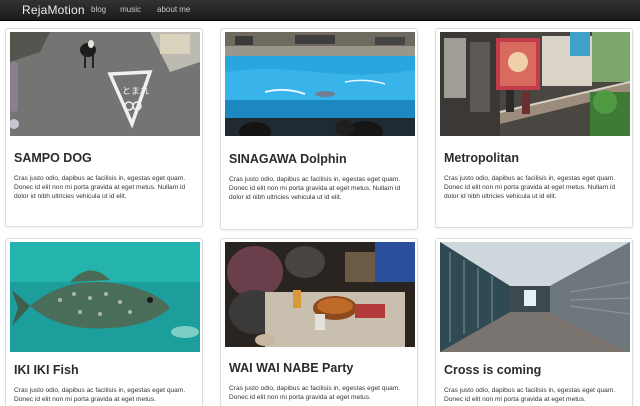 This screenshot has width=640, height=406. I want to click on fish-aquarium-photo, so click(105, 297).